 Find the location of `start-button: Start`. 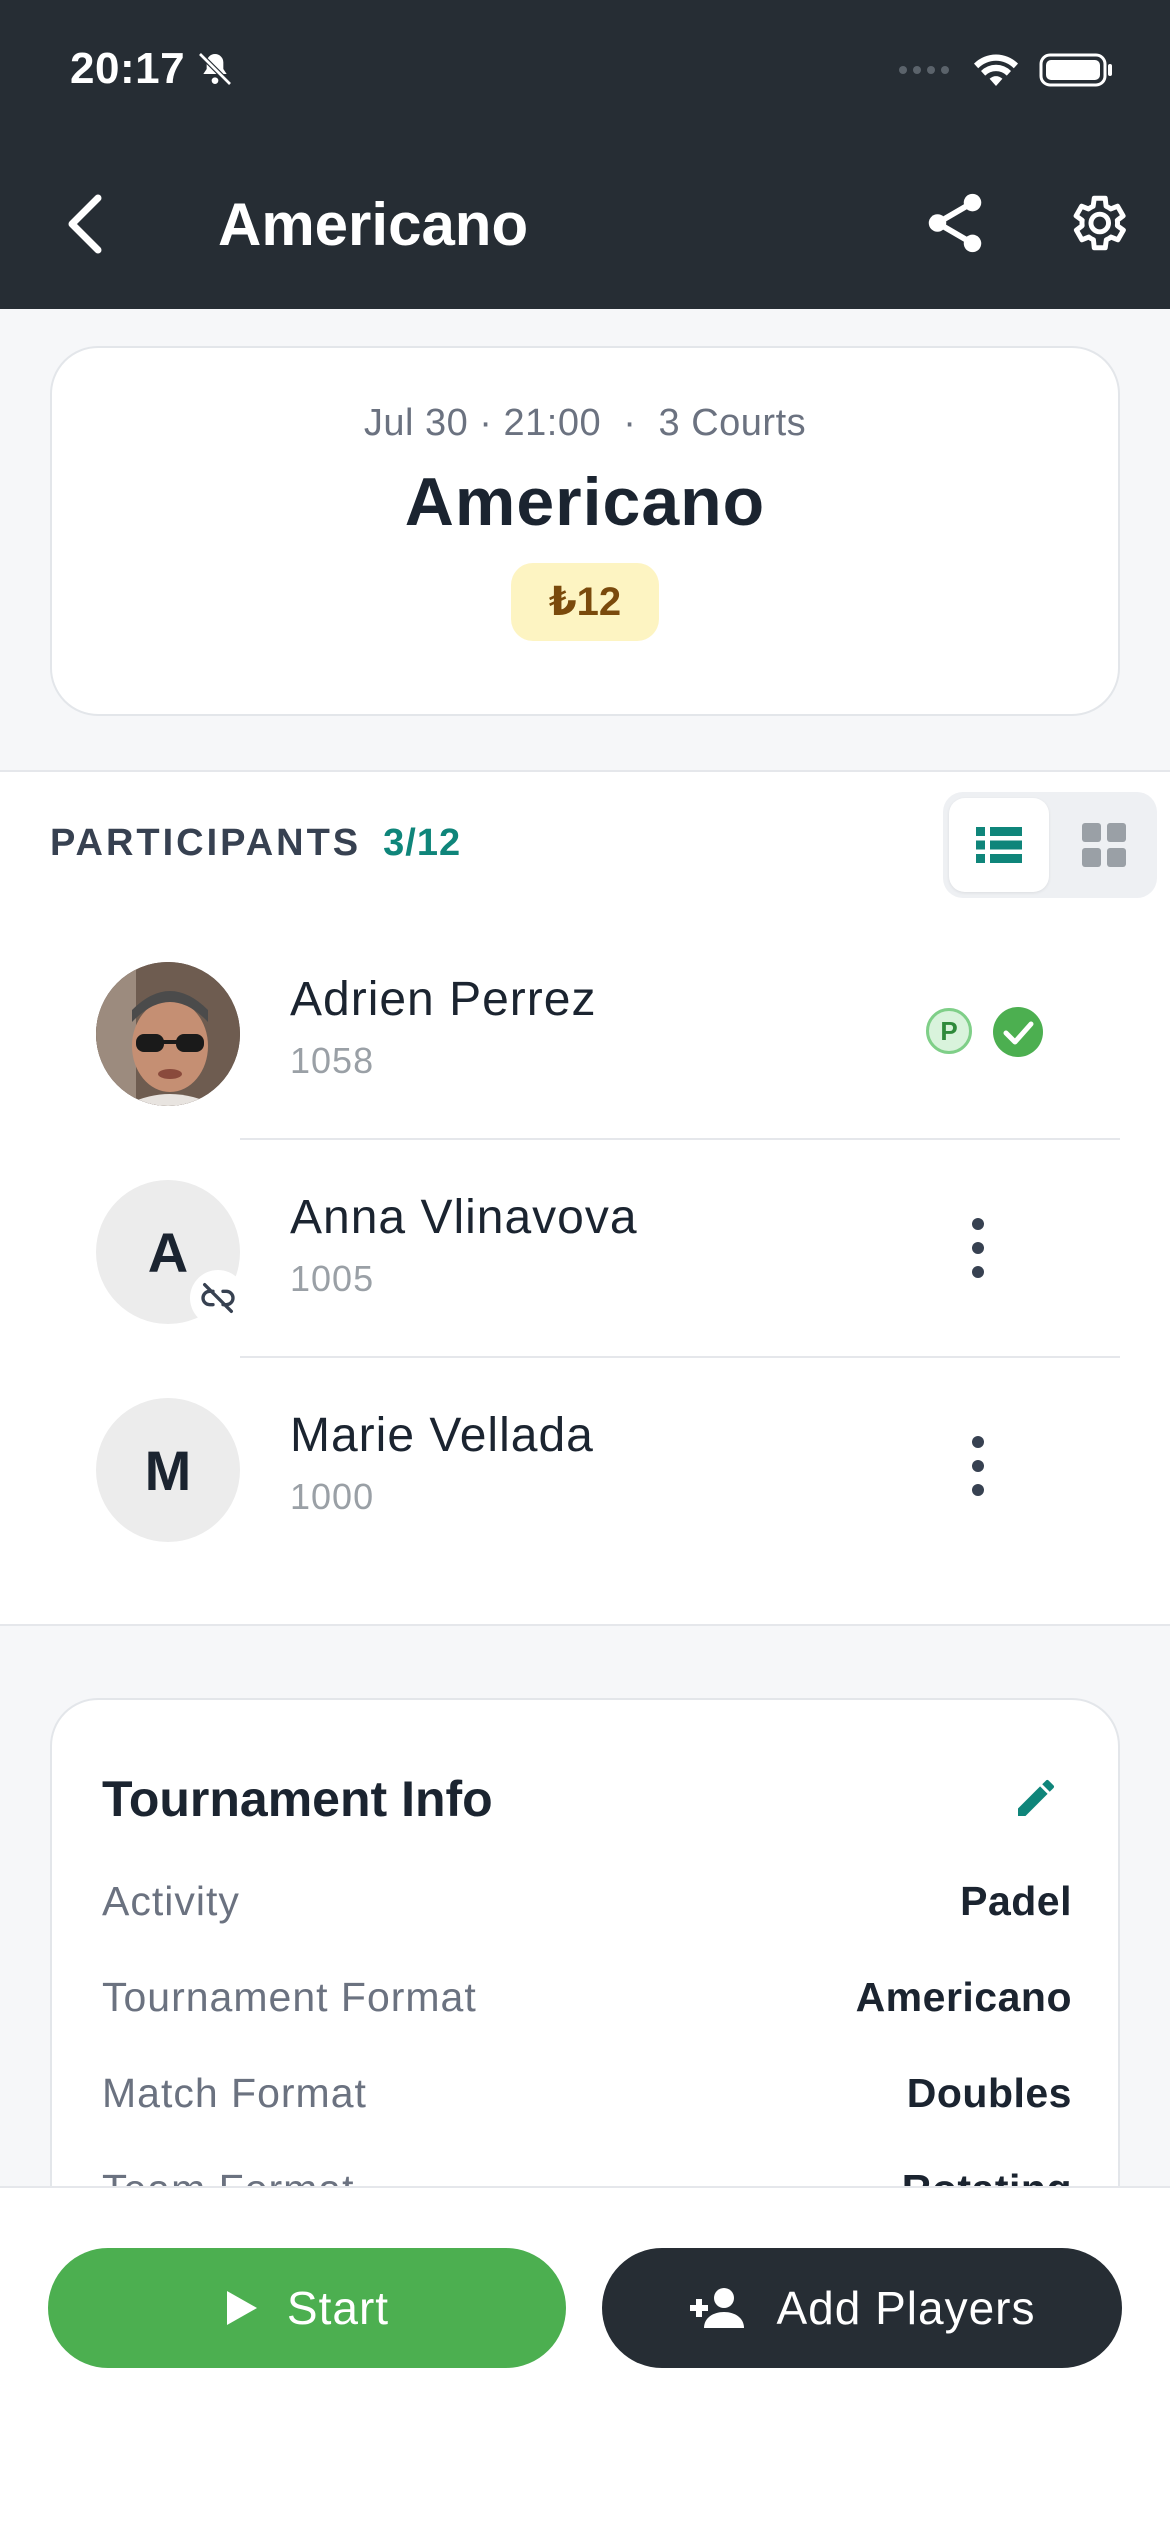

start-button: Start is located at coordinates (307, 2308).